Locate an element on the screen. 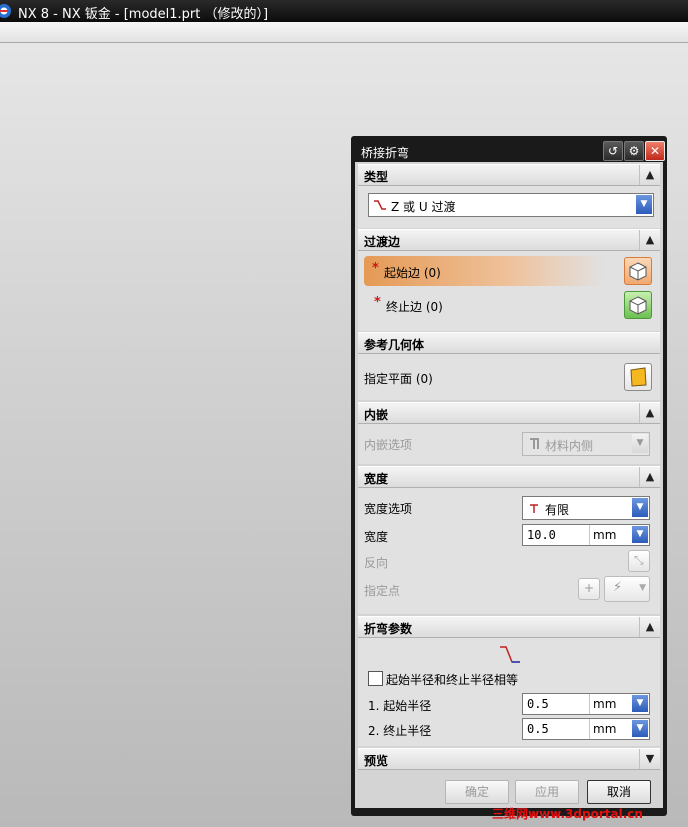 This screenshot has width=688, height=827. section-inset-header: 内嵌 ▲ is located at coordinates (509, 413).